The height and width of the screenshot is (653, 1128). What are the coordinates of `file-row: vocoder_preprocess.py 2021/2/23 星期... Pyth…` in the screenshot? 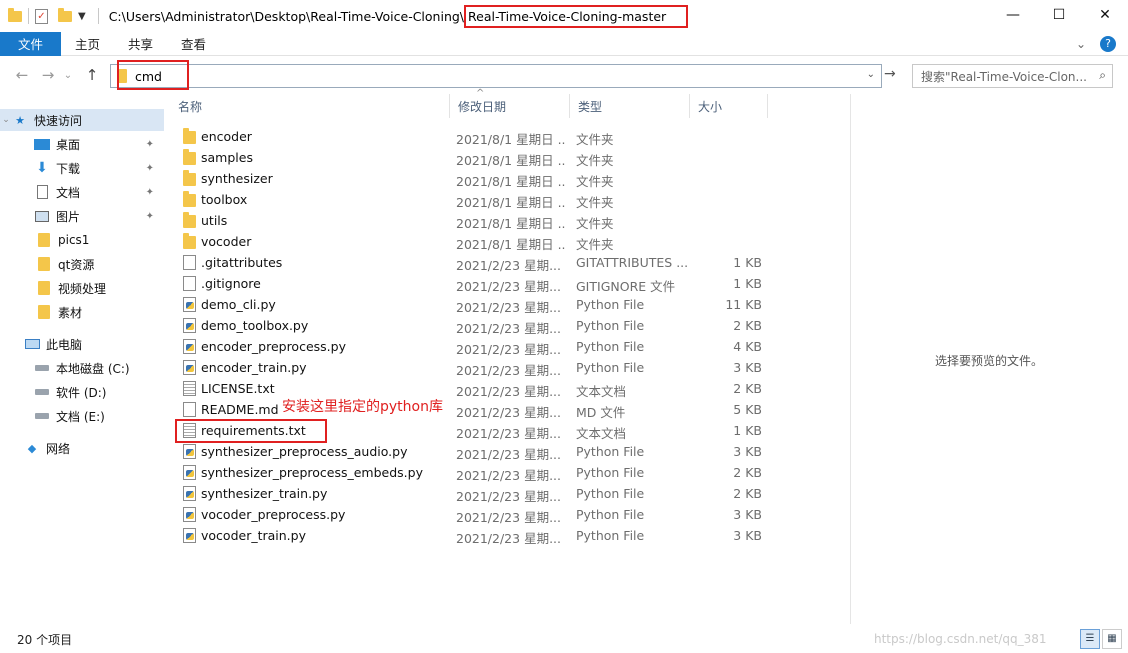 It's located at (470, 514).